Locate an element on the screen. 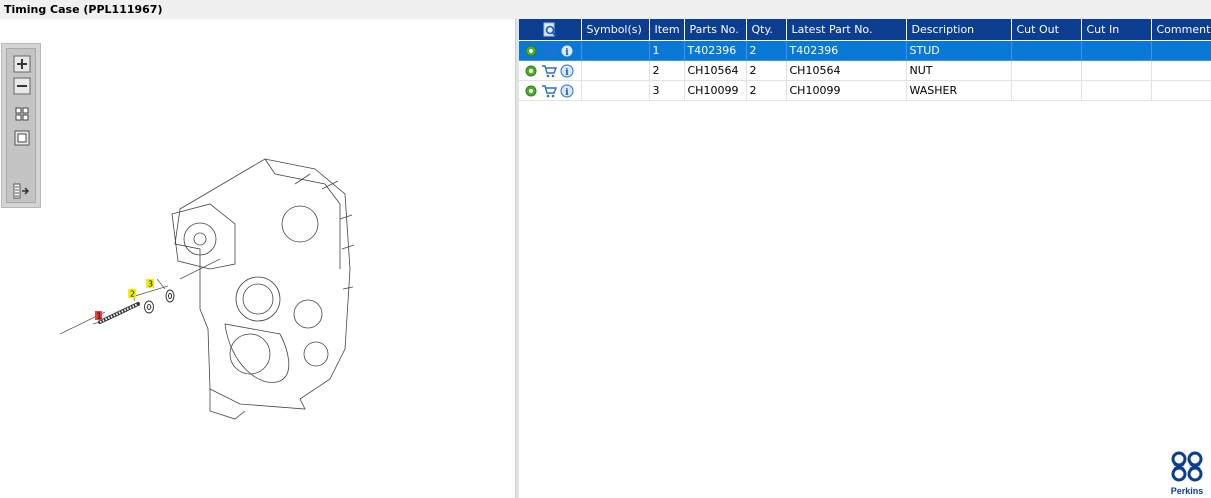  cell-latest-part-no: CH10564 is located at coordinates (846, 70).